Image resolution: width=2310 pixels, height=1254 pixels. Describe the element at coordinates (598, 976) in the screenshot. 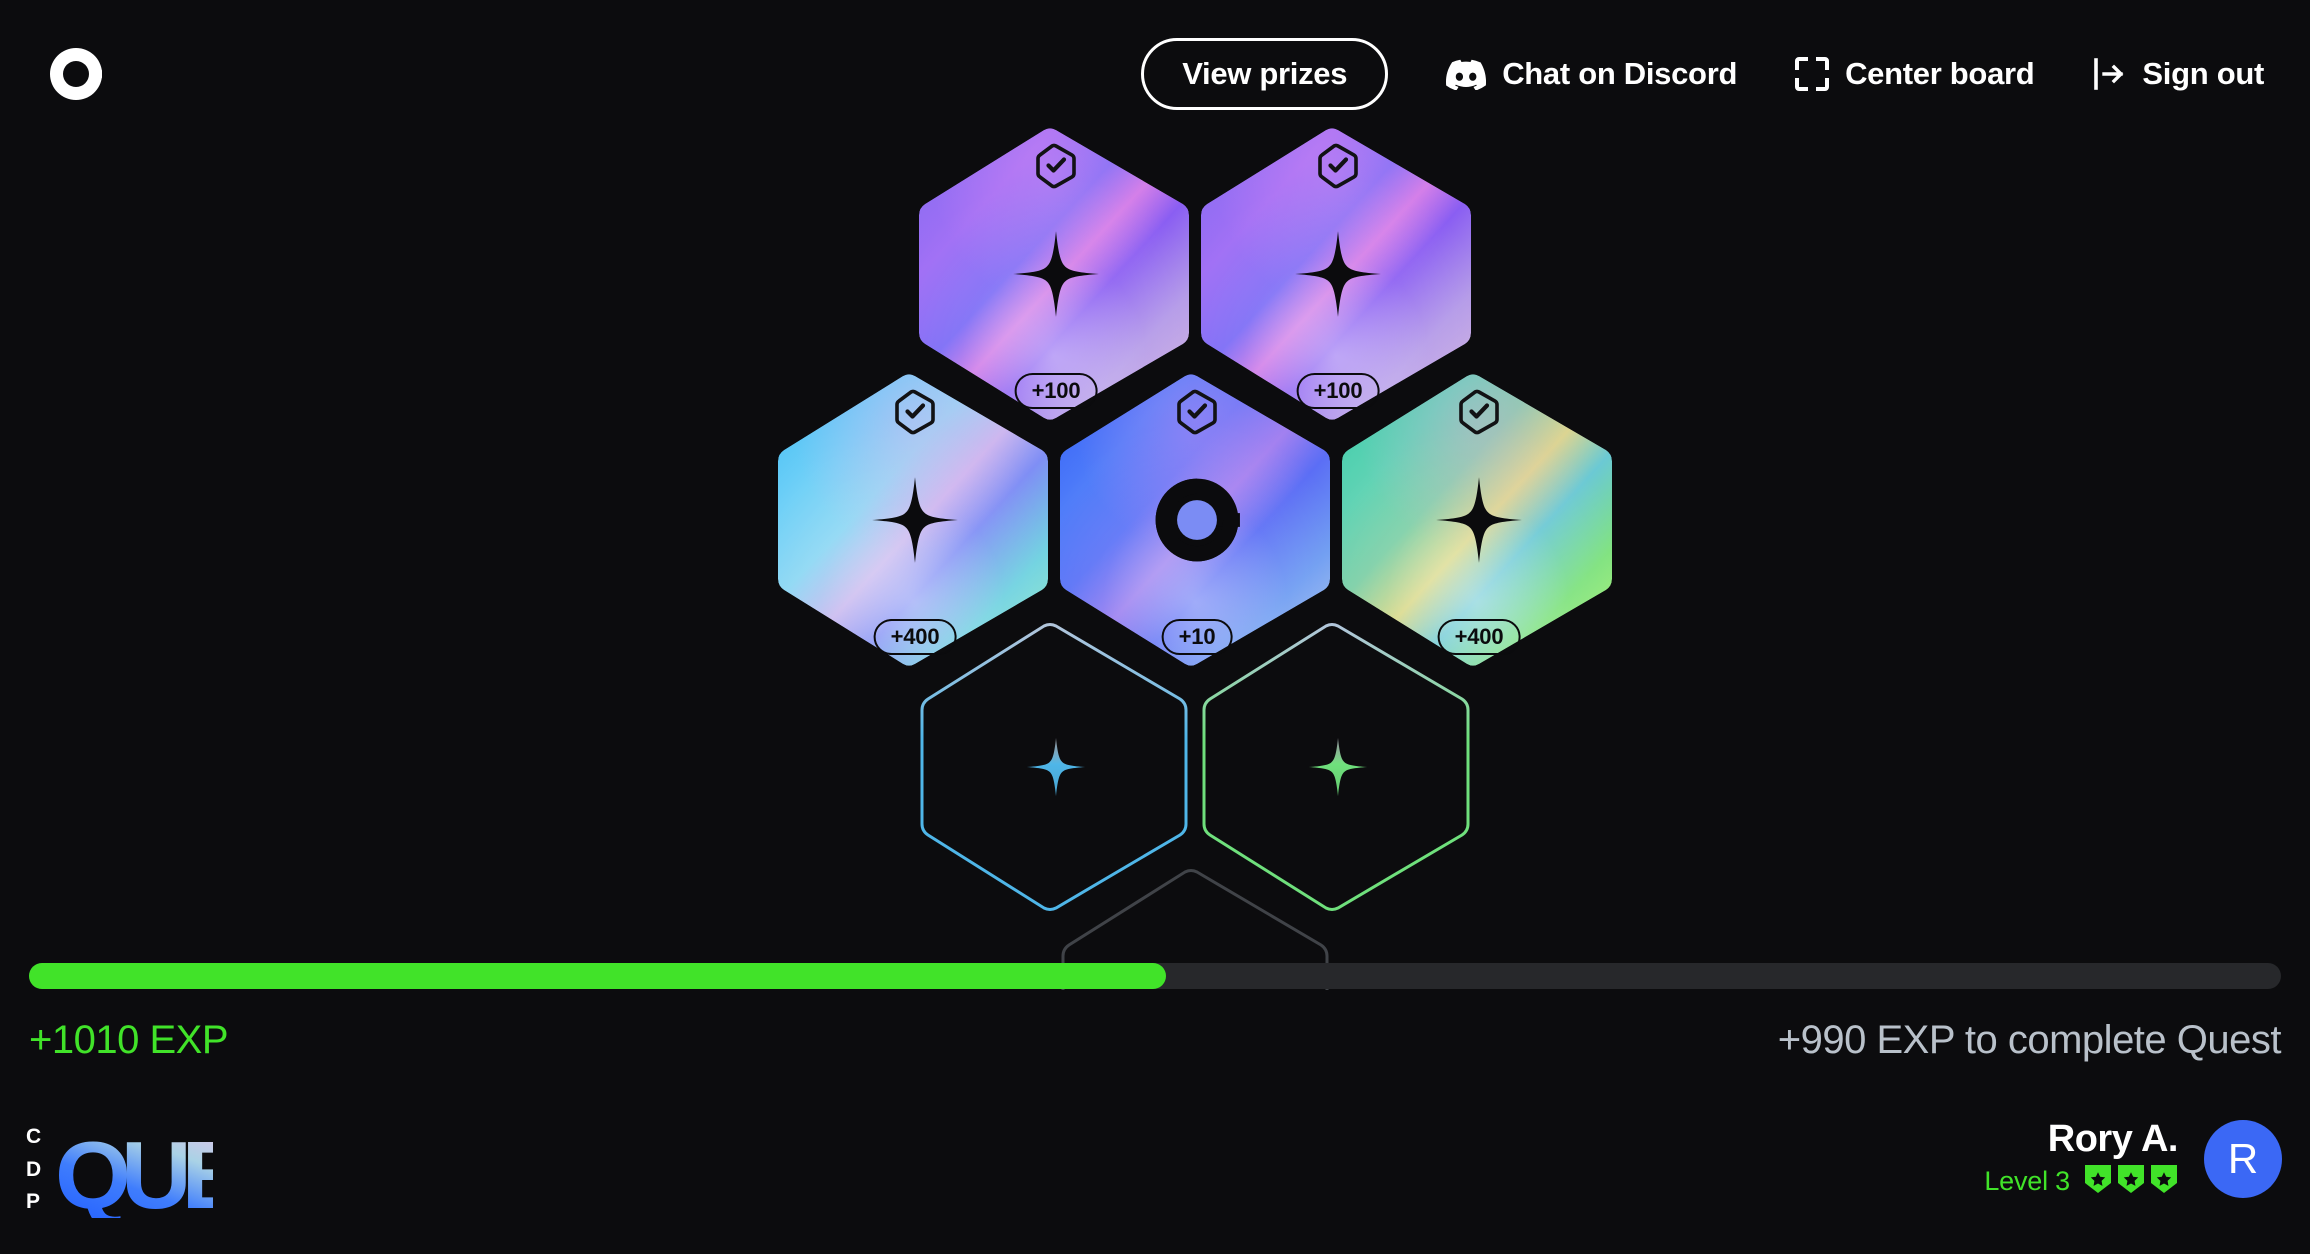

I see `progress-fill` at that location.